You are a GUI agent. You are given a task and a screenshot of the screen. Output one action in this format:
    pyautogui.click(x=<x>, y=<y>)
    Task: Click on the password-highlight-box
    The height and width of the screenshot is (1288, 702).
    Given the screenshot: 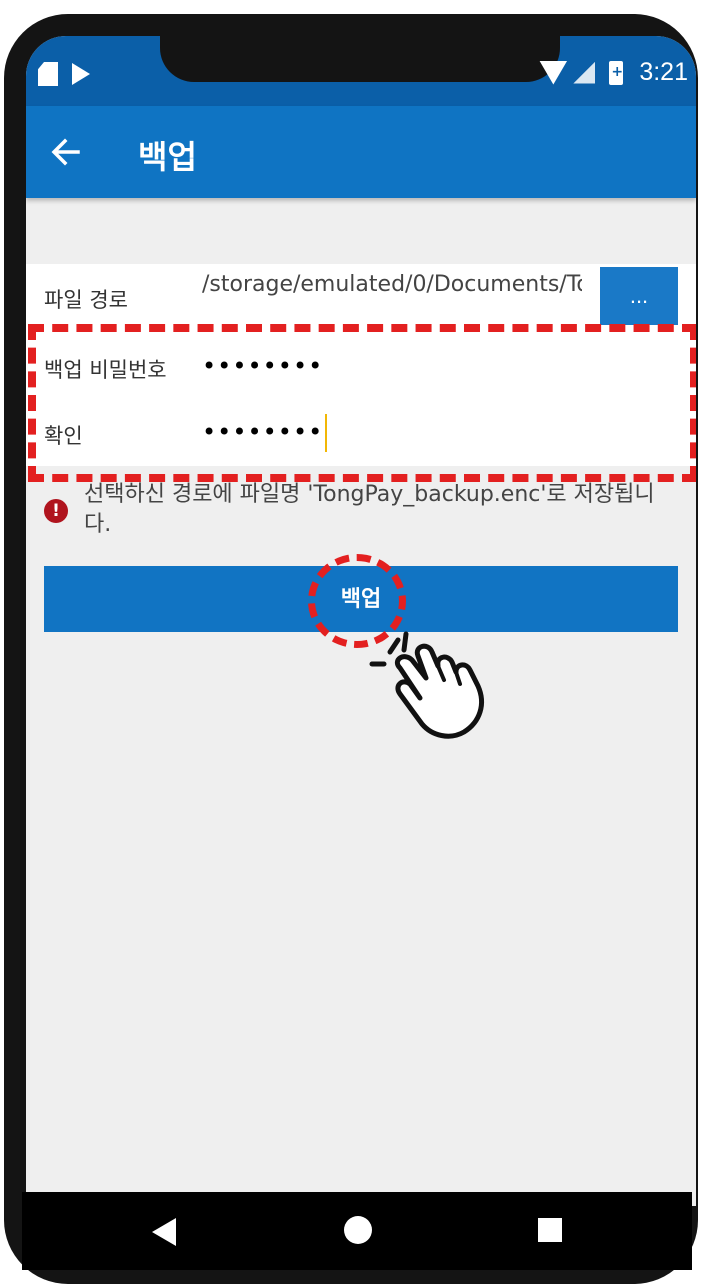 What is the action you would take?
    pyautogui.click(x=362, y=403)
    